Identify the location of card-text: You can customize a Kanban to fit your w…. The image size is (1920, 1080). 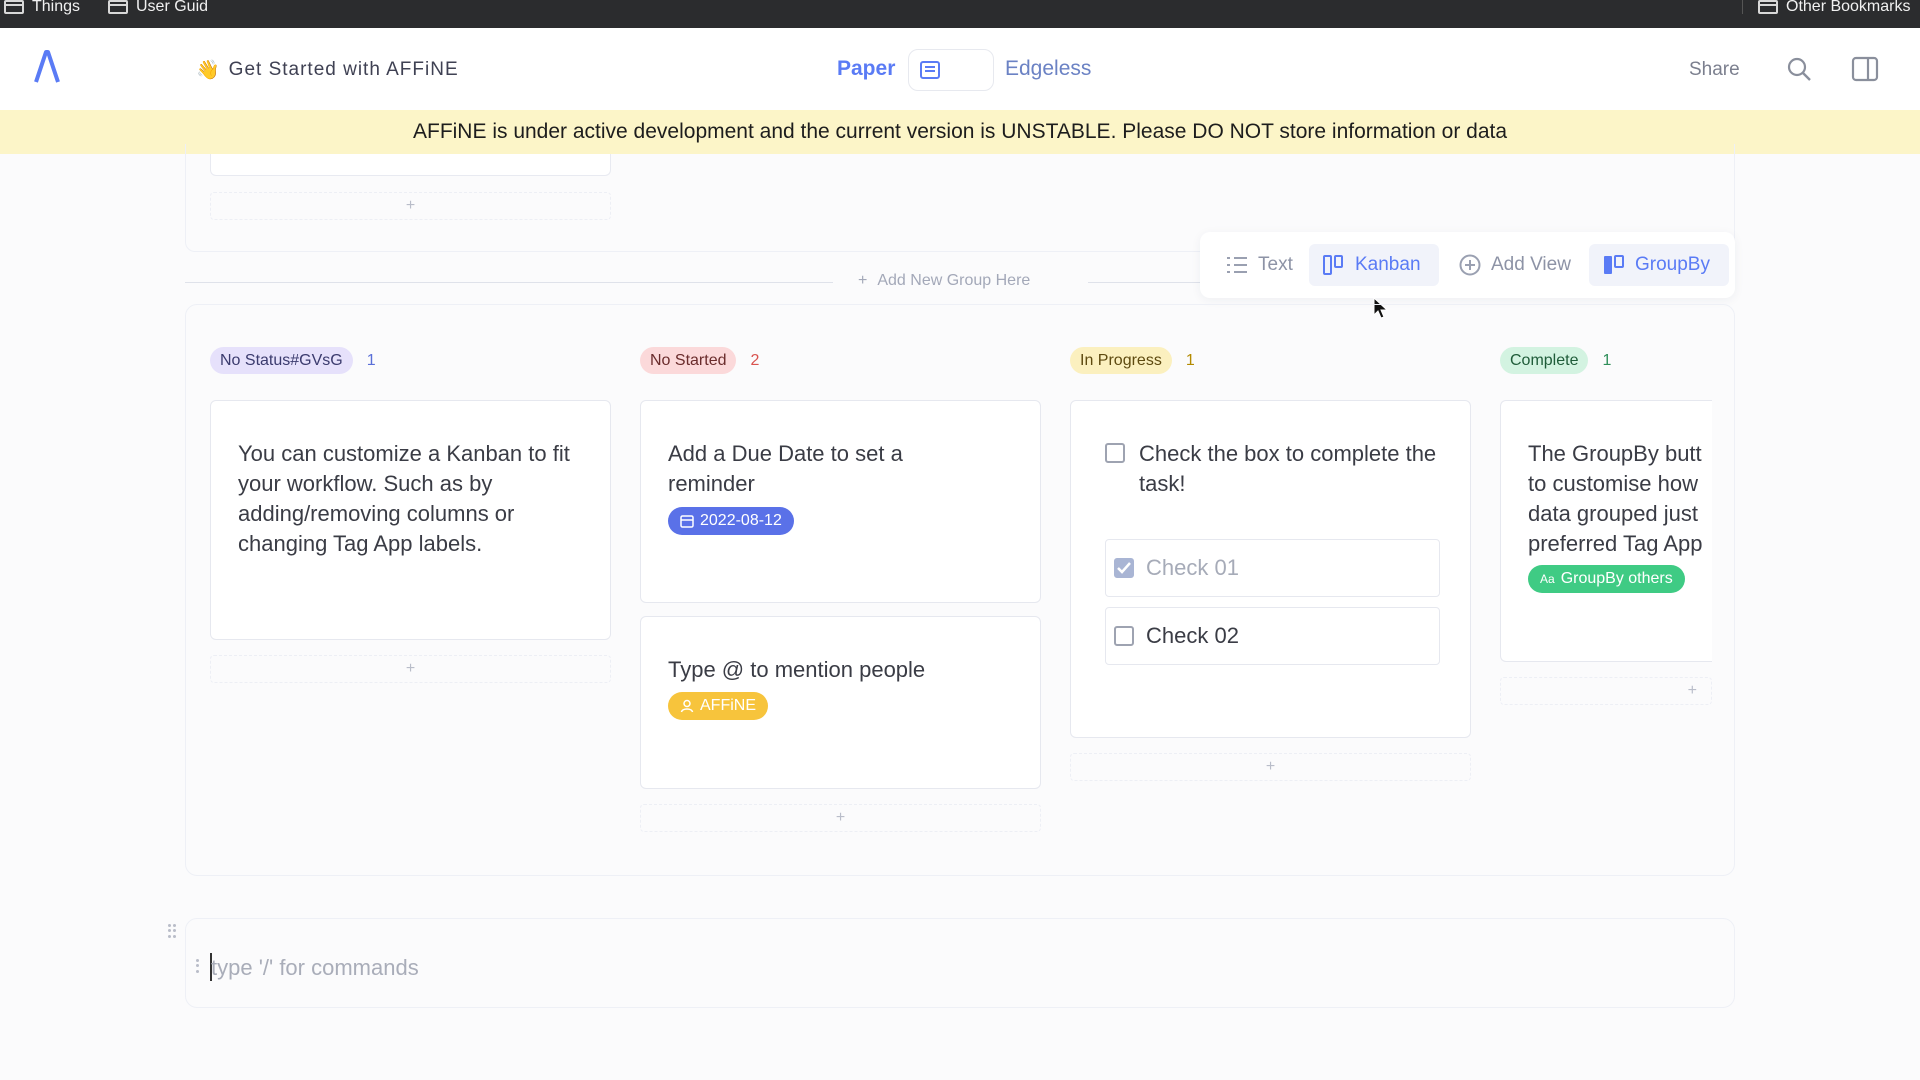
(404, 498).